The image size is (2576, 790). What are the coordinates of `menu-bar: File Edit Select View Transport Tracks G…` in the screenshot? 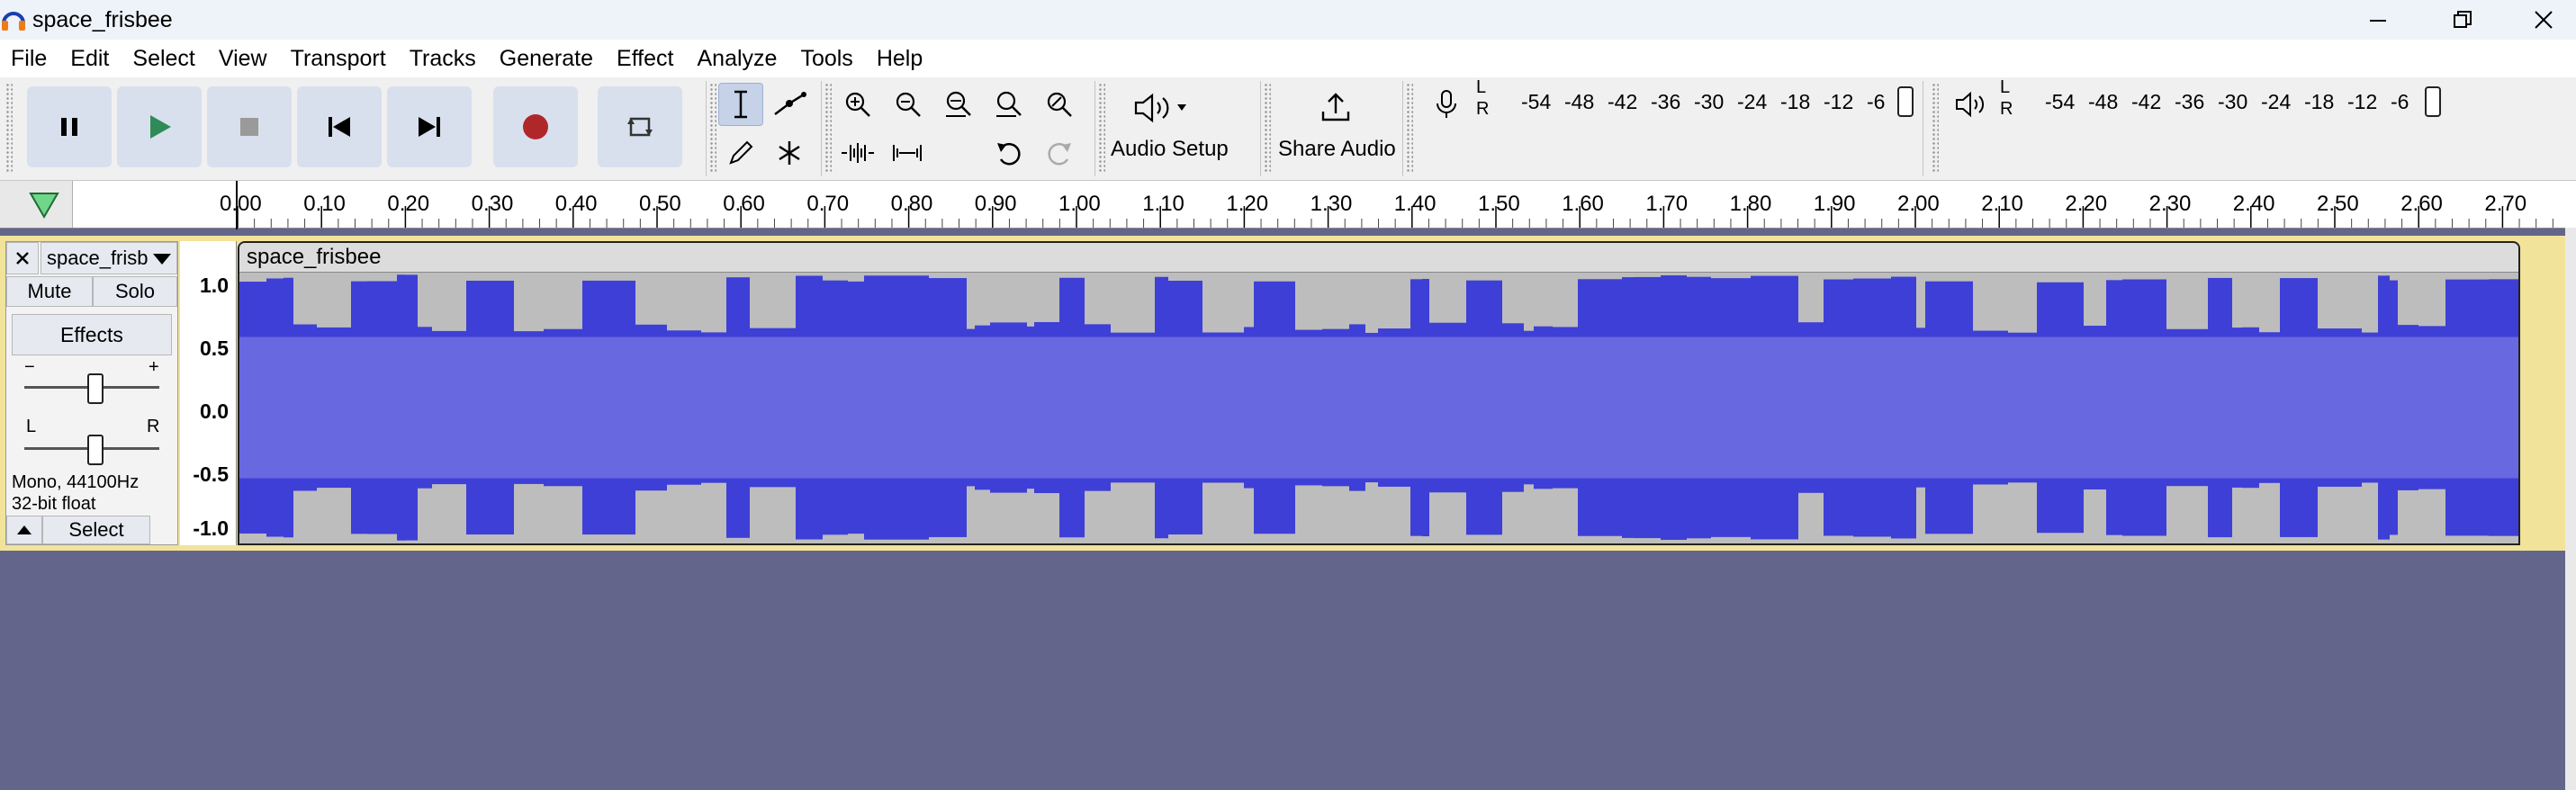 It's located at (1288, 58).